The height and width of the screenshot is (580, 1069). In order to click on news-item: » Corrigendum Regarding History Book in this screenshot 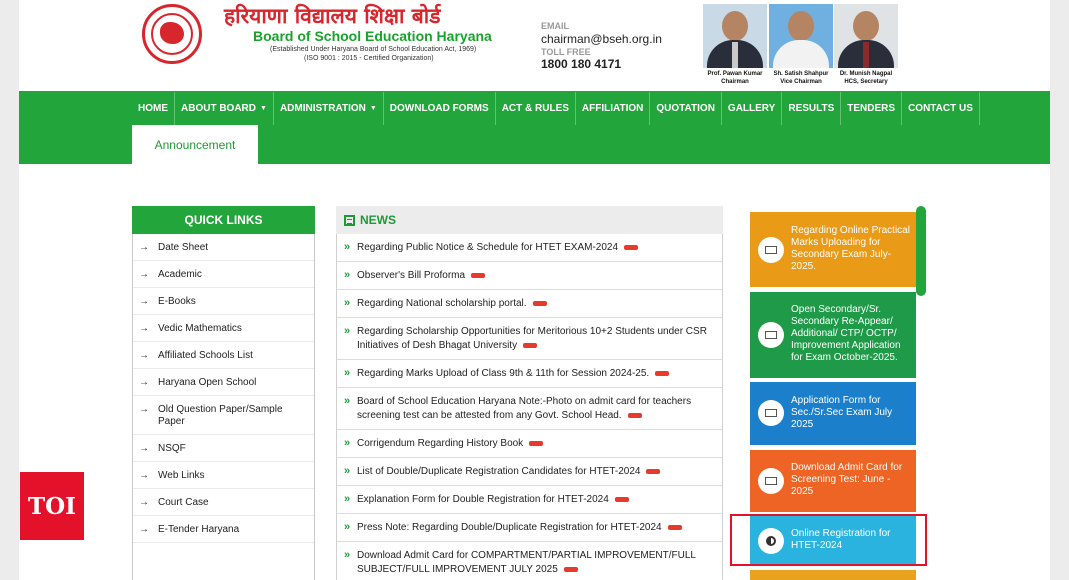, I will do `click(529, 444)`.